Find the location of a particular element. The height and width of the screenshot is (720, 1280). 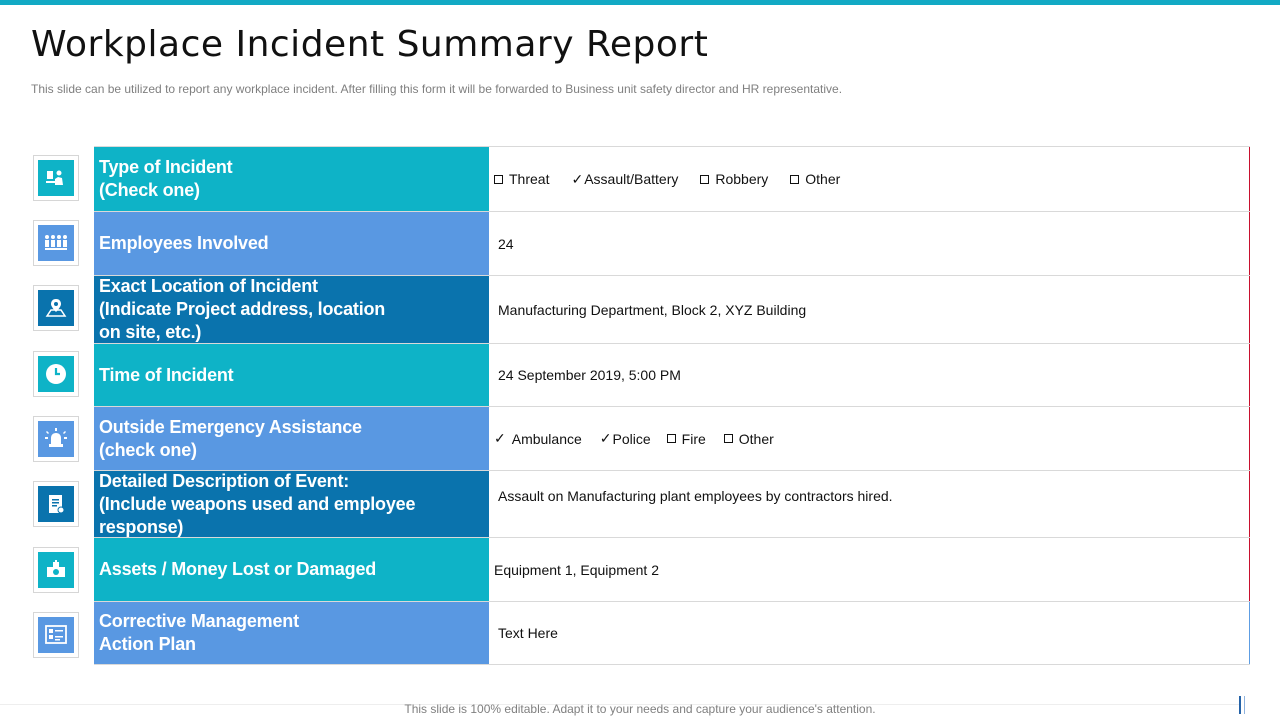

incident-type-options: Threat ✓ Assault/Battery Robbery Other is located at coordinates (869, 179).